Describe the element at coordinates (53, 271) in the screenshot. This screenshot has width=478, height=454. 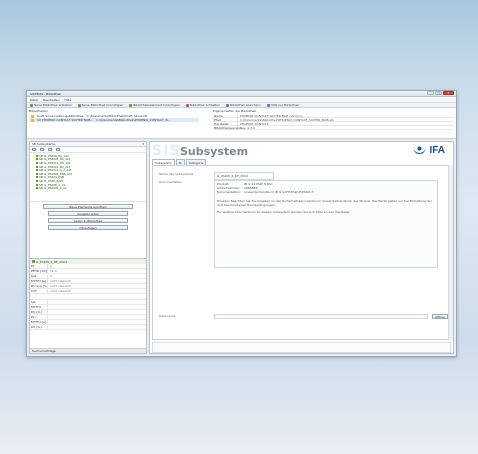
I see `detail-value: 1E-9` at that location.